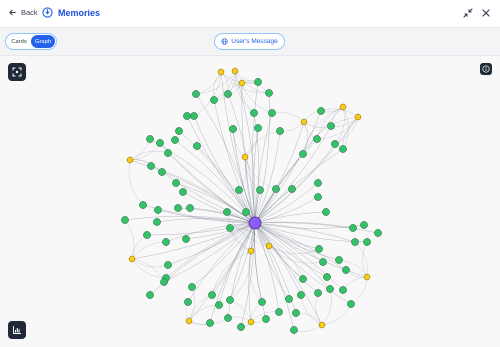 Image resolution: width=500 pixels, height=347 pixels. I want to click on close-icon, so click(486, 13).